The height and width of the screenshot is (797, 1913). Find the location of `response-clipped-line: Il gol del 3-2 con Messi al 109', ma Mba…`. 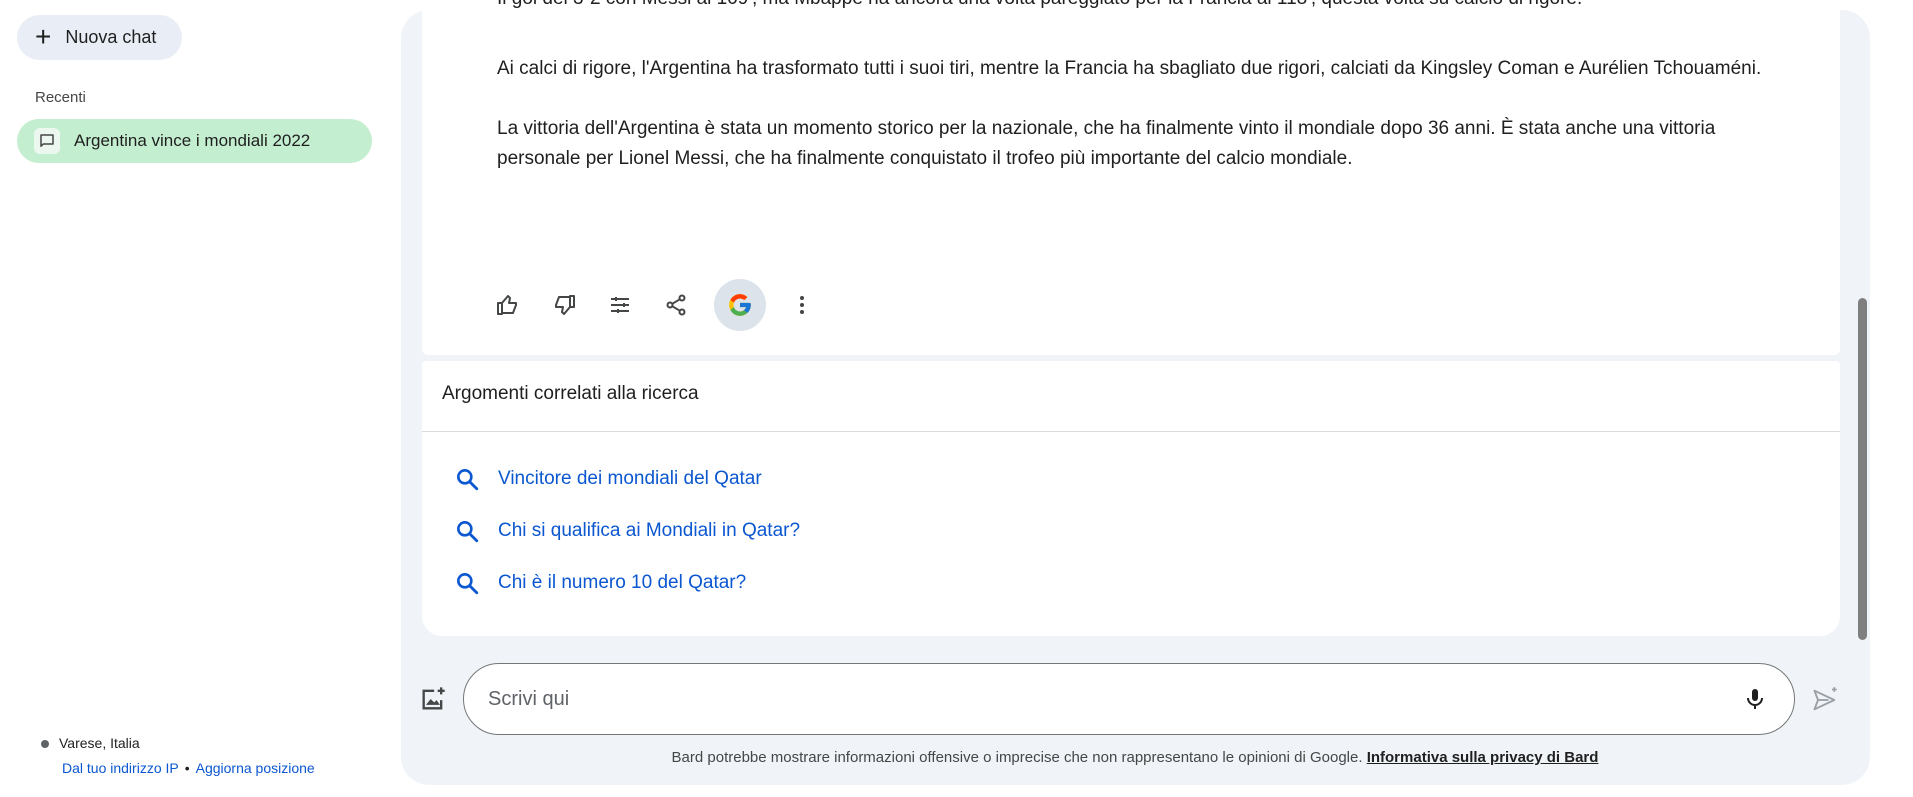

response-clipped-line: Il gol del 3-2 con Messi al 109', ma Mba… is located at coordinates (1039, 7).